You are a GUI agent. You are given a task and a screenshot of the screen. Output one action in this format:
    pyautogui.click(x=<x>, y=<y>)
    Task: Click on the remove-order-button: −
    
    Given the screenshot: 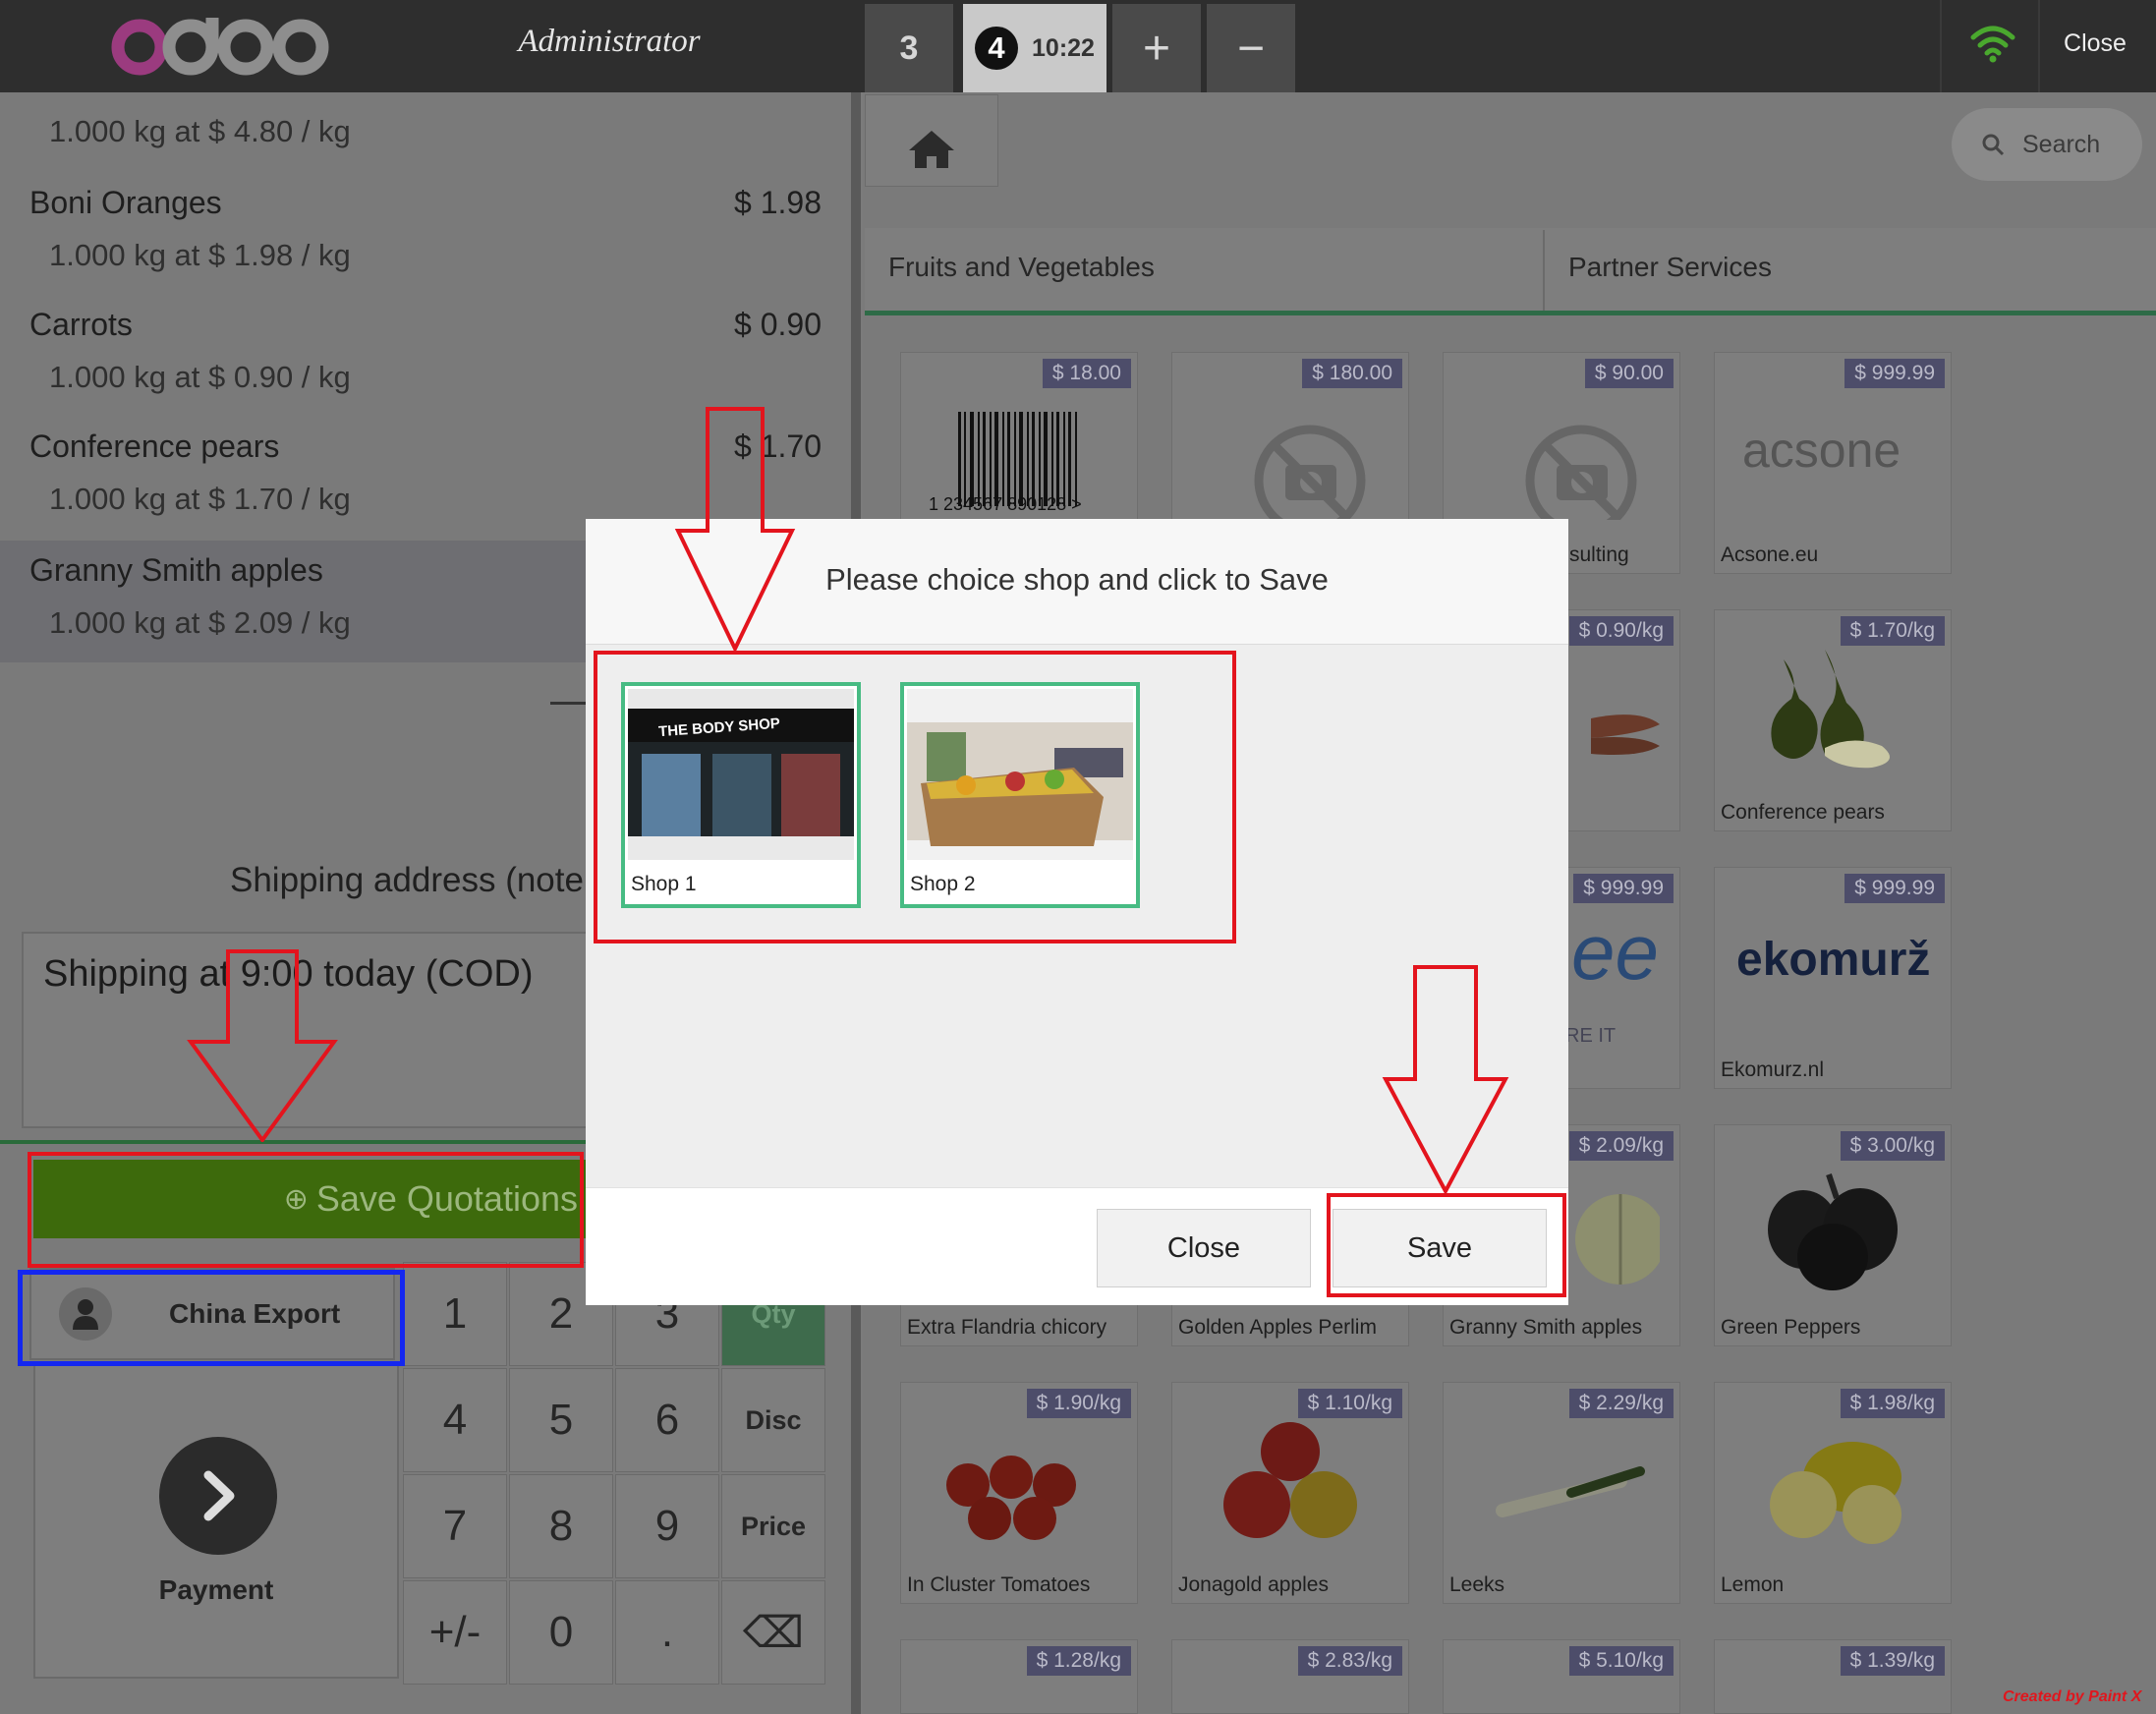 What is the action you would take?
    pyautogui.click(x=1251, y=48)
    